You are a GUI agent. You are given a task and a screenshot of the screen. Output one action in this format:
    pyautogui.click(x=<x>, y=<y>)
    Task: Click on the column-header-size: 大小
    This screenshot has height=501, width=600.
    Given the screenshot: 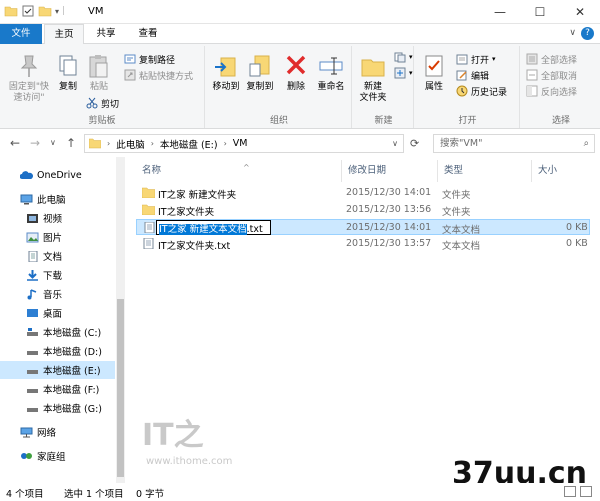 What is the action you would take?
    pyautogui.click(x=561, y=171)
    